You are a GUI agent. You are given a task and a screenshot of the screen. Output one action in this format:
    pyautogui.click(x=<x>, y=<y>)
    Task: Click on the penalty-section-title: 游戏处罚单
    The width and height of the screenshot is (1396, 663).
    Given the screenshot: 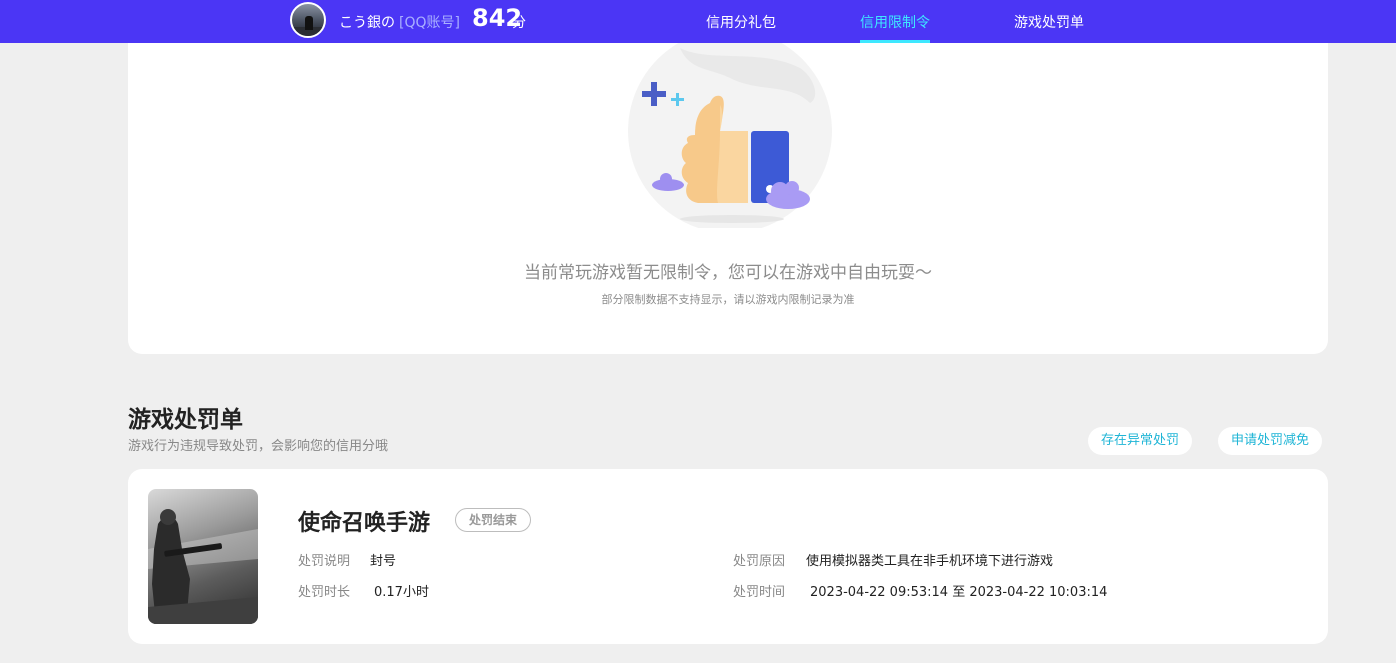 What is the action you would take?
    pyautogui.click(x=185, y=420)
    